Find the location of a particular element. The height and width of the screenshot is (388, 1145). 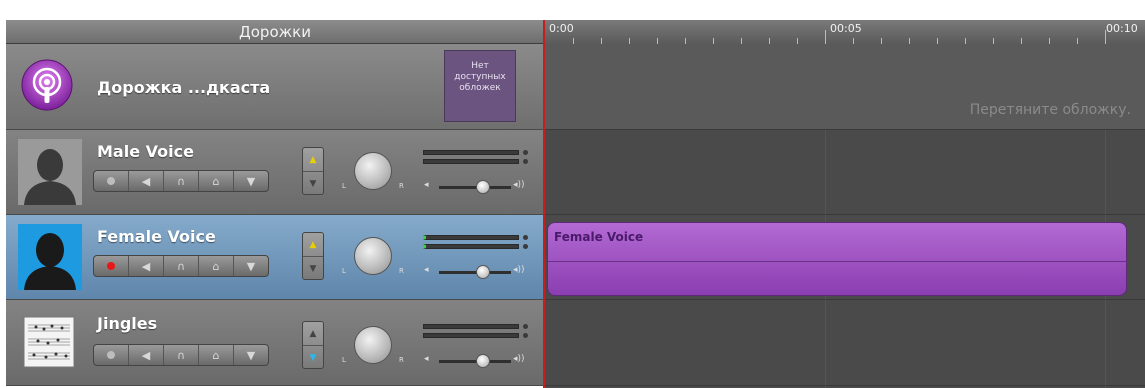

region-label: Female Voice is located at coordinates (599, 237).